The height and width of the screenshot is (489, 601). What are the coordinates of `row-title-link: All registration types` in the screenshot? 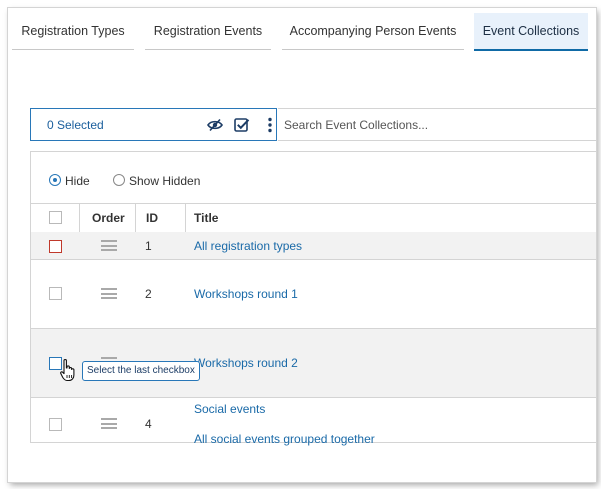 It's located at (248, 246).